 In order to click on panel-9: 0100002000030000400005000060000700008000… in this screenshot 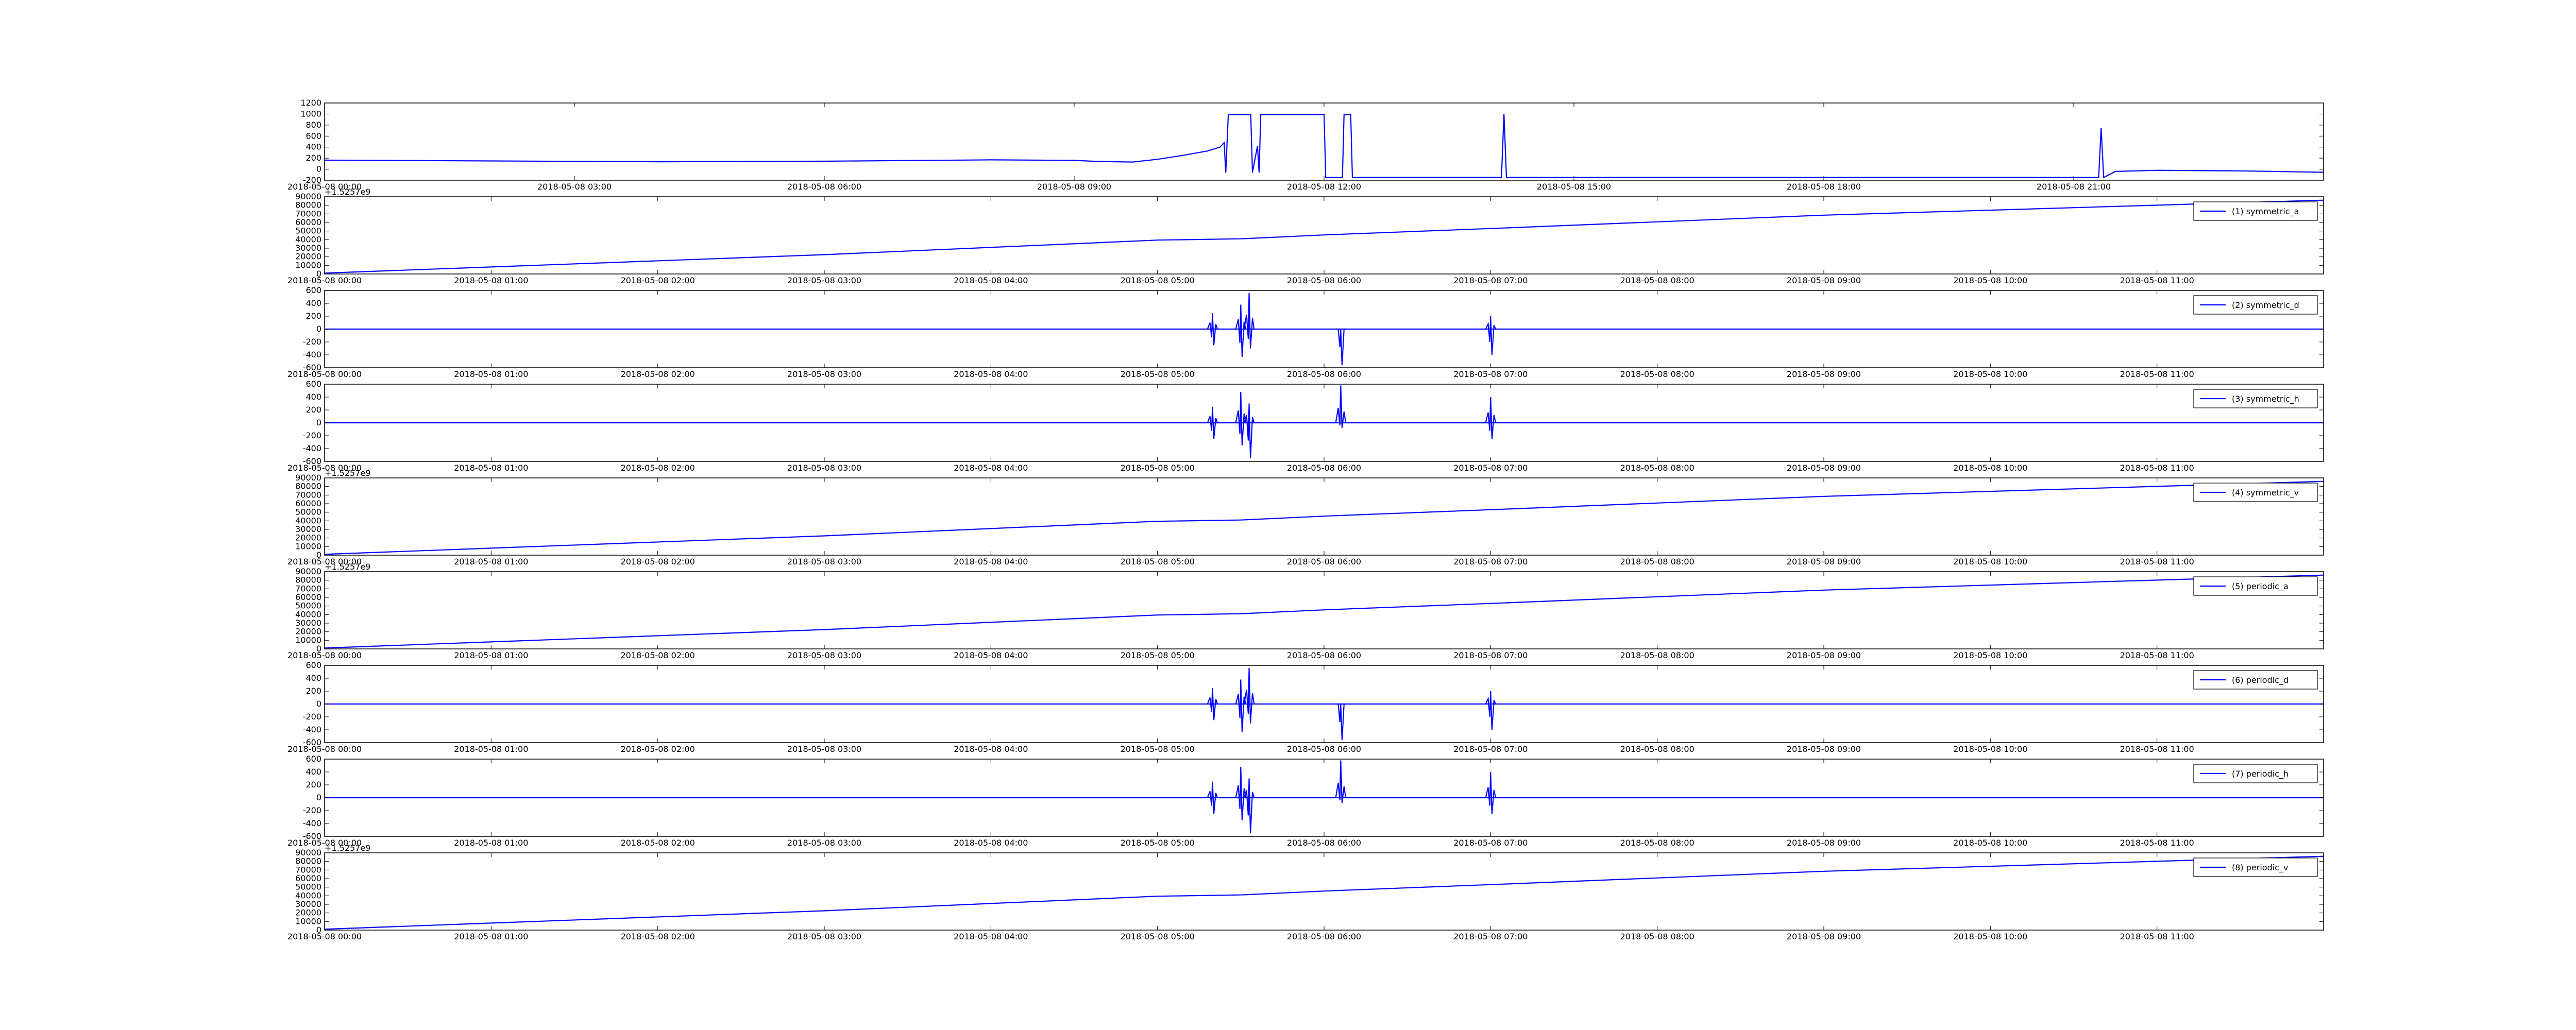, I will do `click(1305, 892)`.